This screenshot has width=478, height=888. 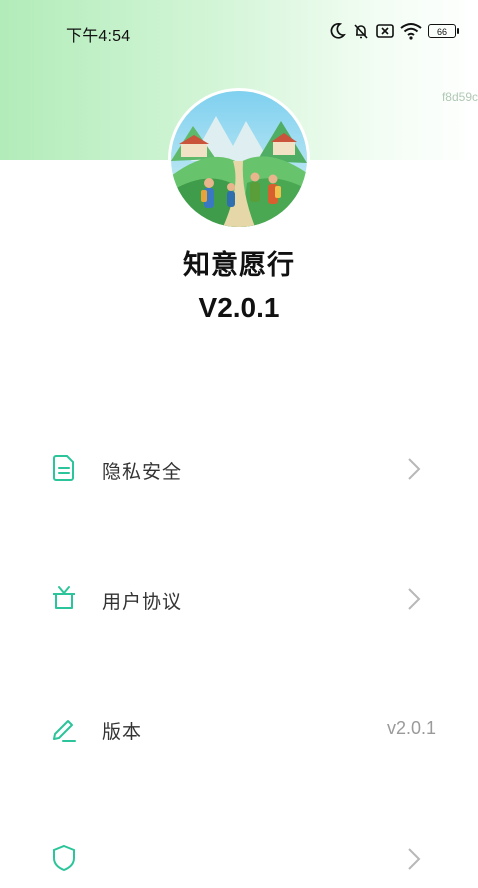 What do you see at coordinates (459, 97) in the screenshot?
I see `debug-label: f8d59c` at bounding box center [459, 97].